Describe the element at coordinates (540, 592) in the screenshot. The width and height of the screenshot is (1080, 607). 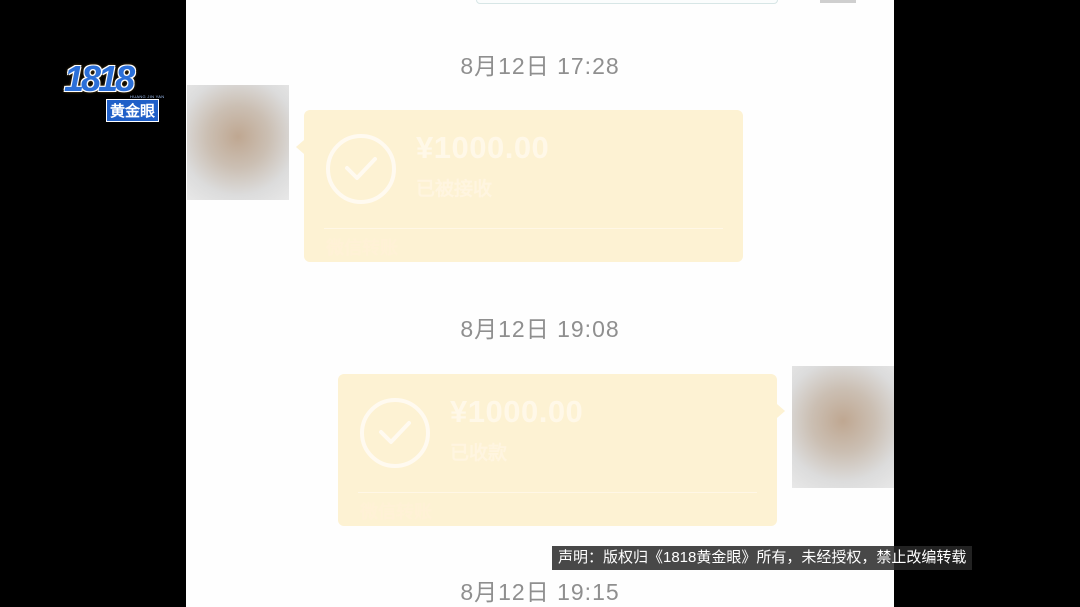
I see `timestamp: 8月12日 19:15` at that location.